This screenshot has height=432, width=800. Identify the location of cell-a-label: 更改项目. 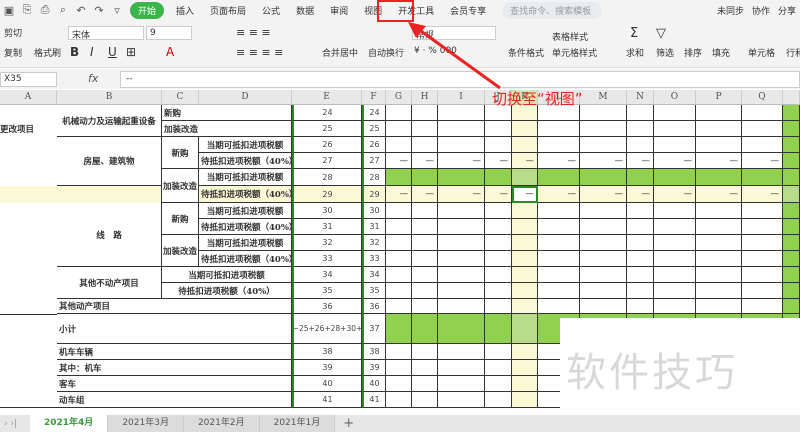
(28, 145).